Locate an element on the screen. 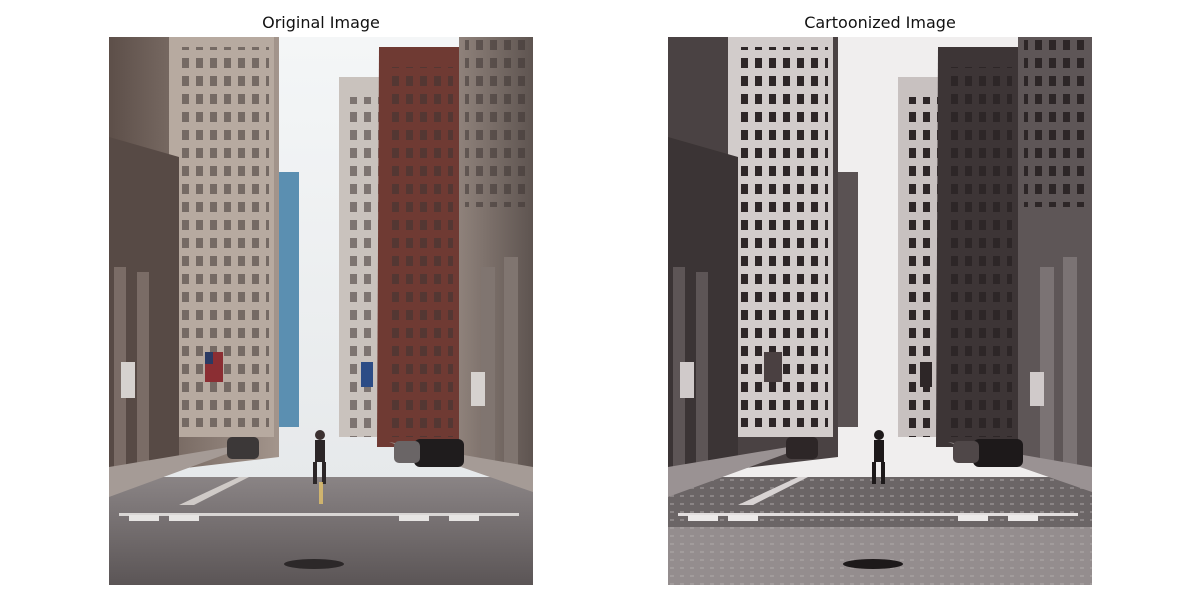 This screenshot has height=600, width=1200. car is located at coordinates (439, 453).